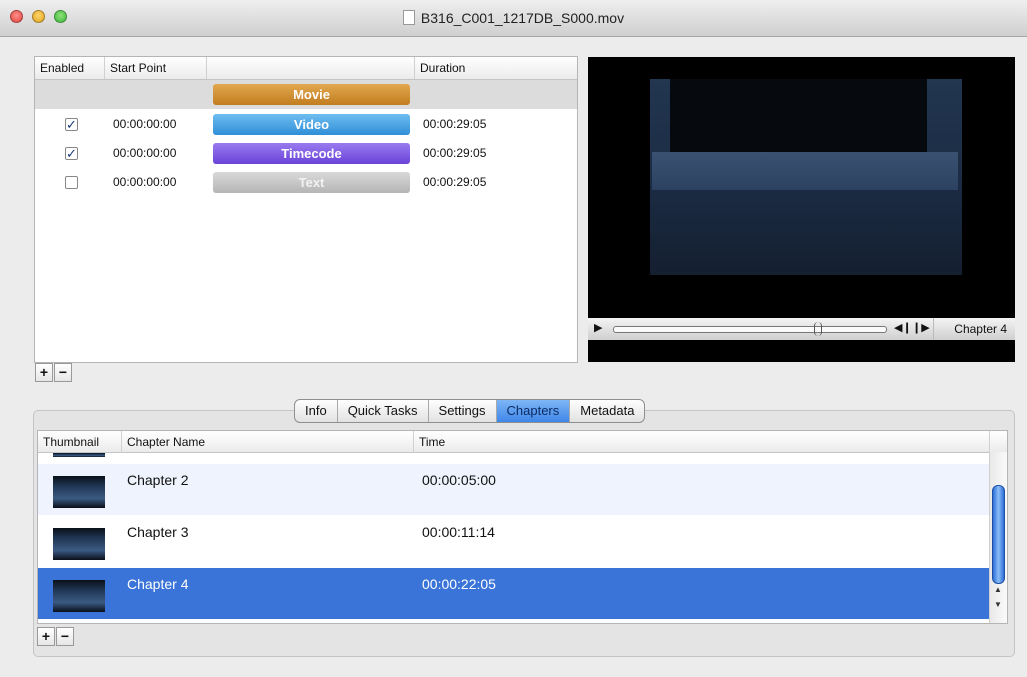 The width and height of the screenshot is (1027, 677). Describe the element at coordinates (514, 489) in the screenshot. I see `chapter-row: Chapter 2 00:00:05:00` at that location.